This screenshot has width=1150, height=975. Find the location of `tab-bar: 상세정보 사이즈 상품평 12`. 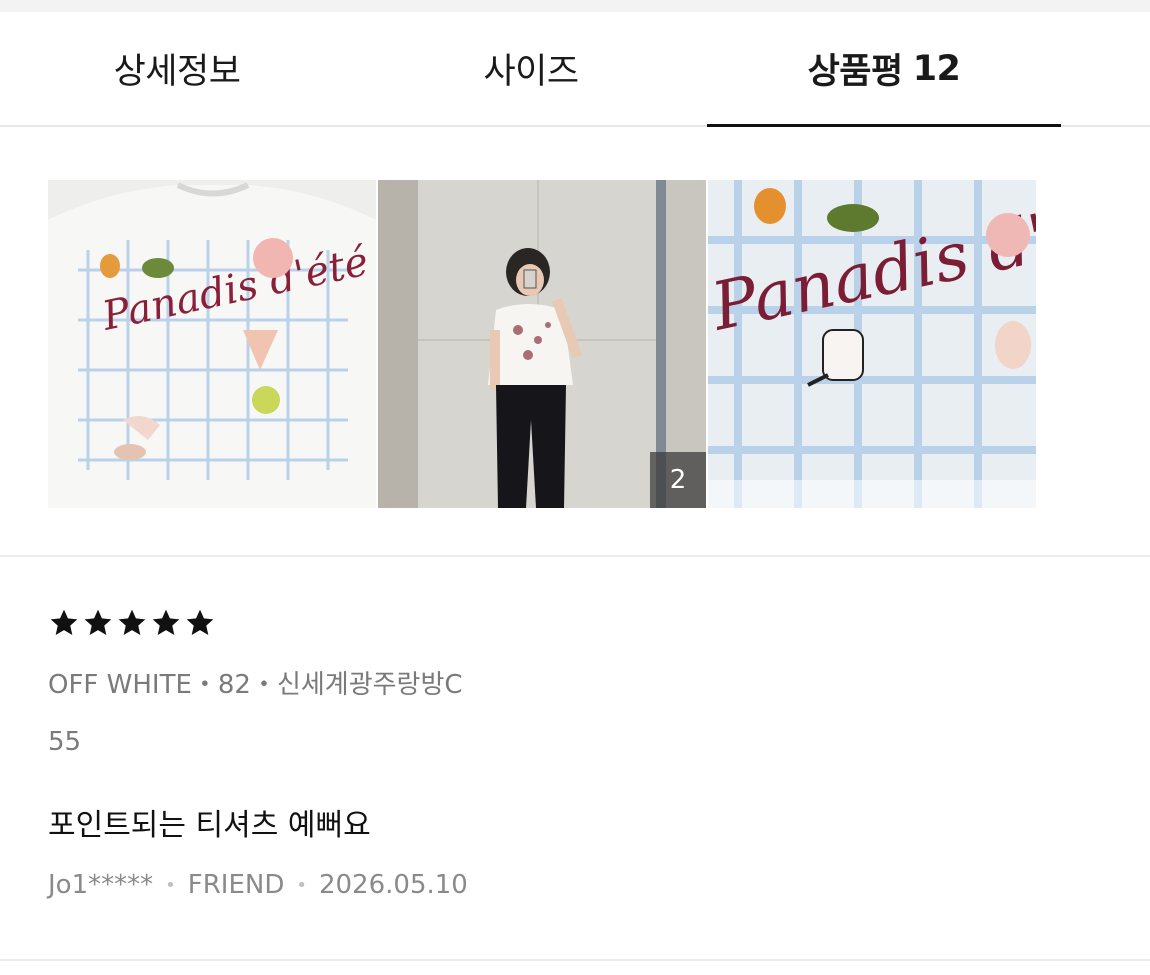

tab-bar: 상세정보 사이즈 상품평 12 is located at coordinates (575, 69).